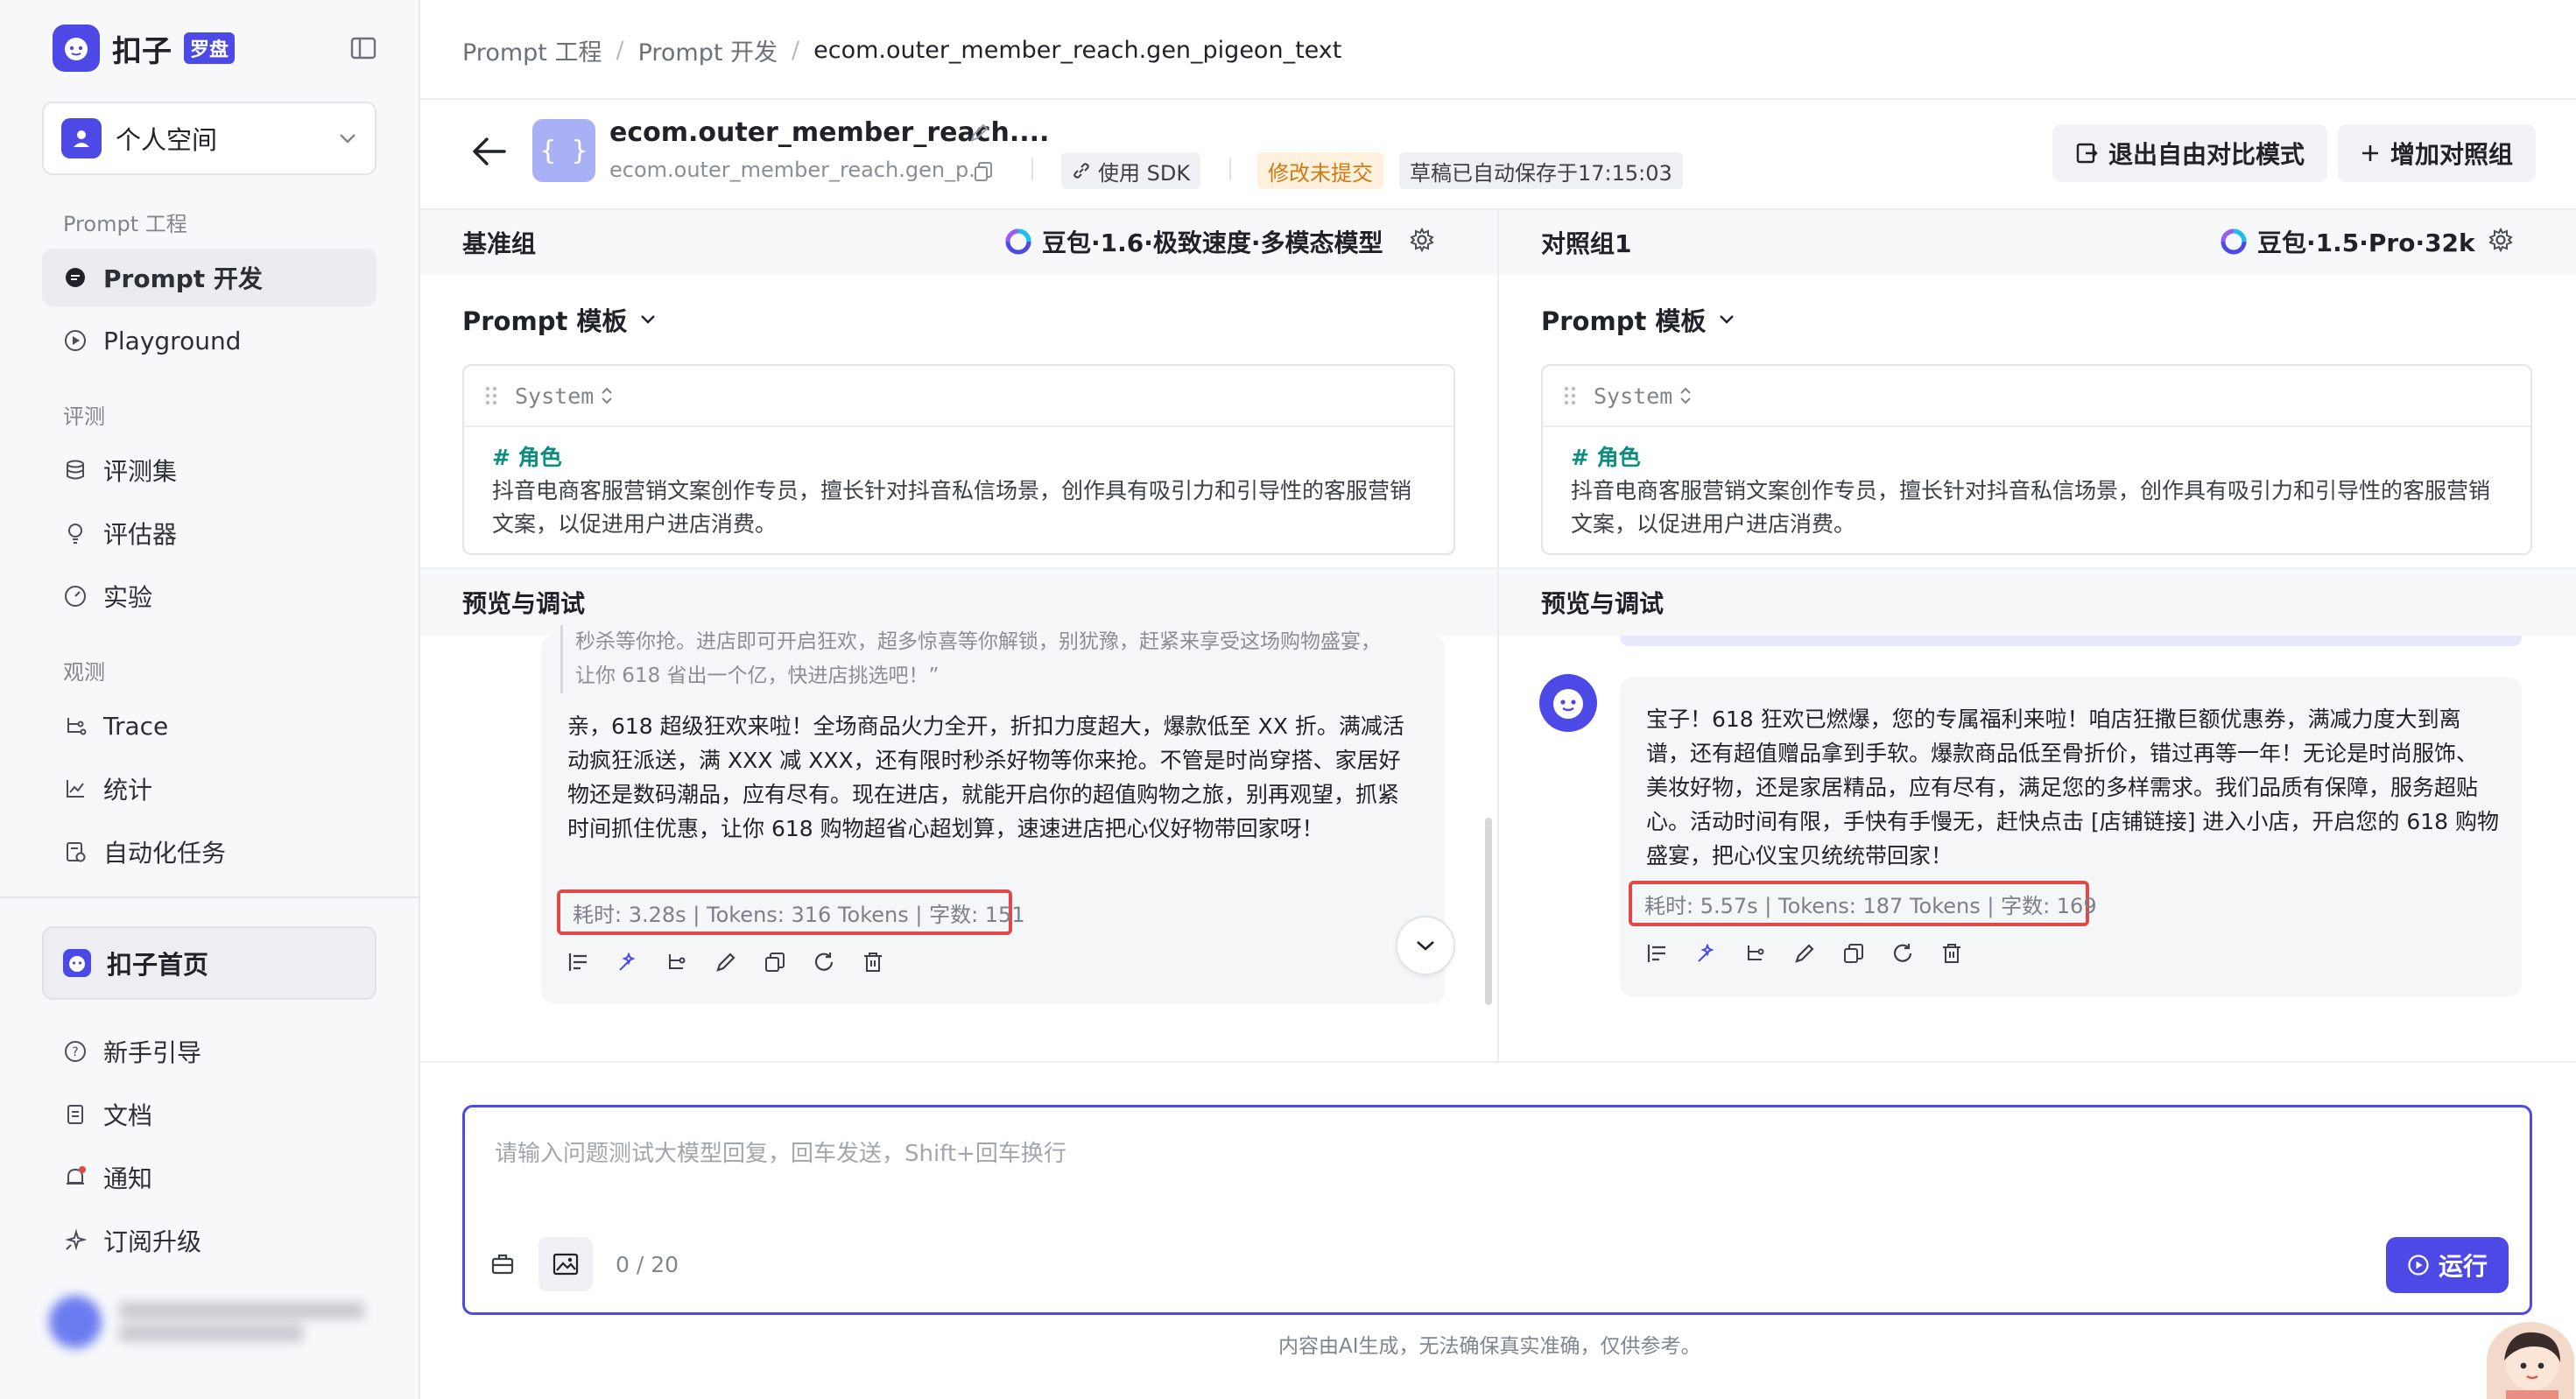  I want to click on sidebar-item-automation: 自动化任务, so click(209, 852).